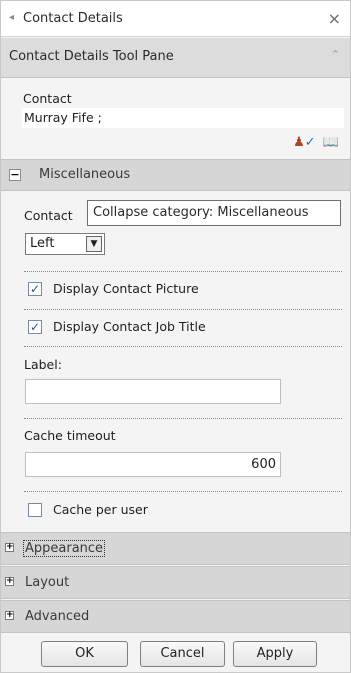  Describe the element at coordinates (153, 464) in the screenshot. I see `cache-timeout-input: 600` at that location.